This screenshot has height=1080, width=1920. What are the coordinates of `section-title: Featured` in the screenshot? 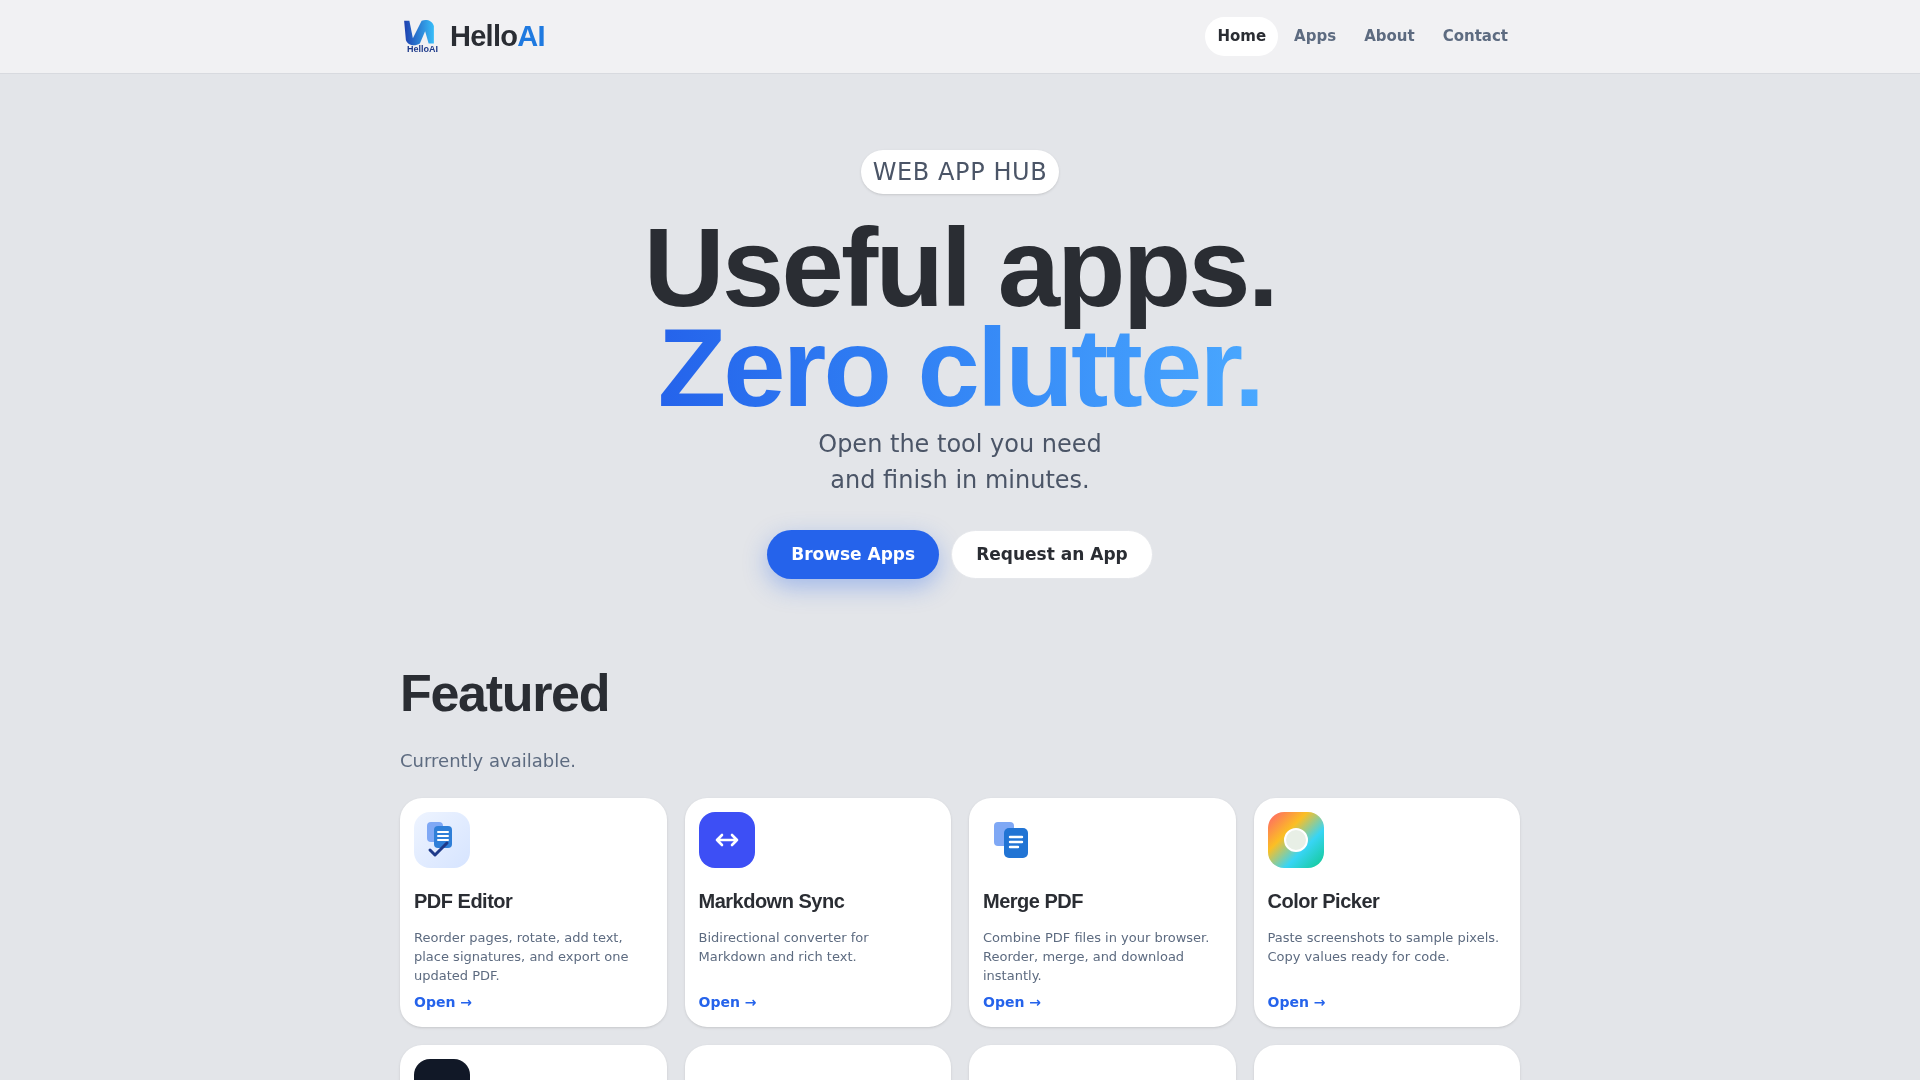 It's located at (505, 693).